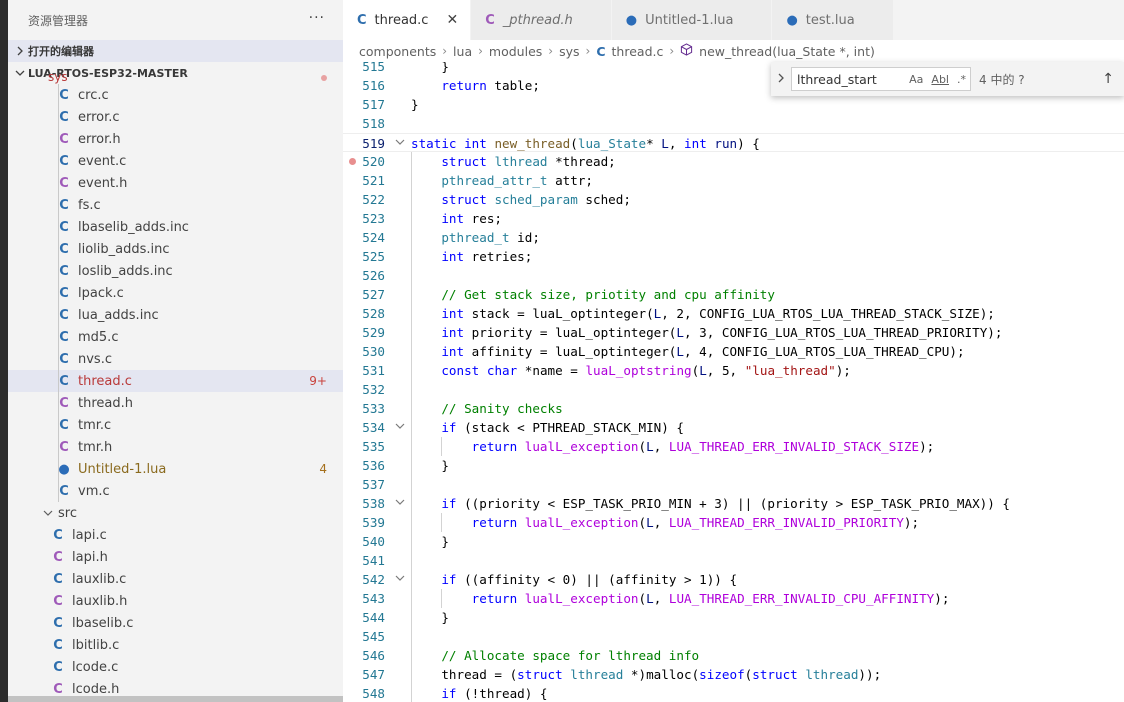  I want to click on file-name: lua_adds.inc, so click(118, 315).